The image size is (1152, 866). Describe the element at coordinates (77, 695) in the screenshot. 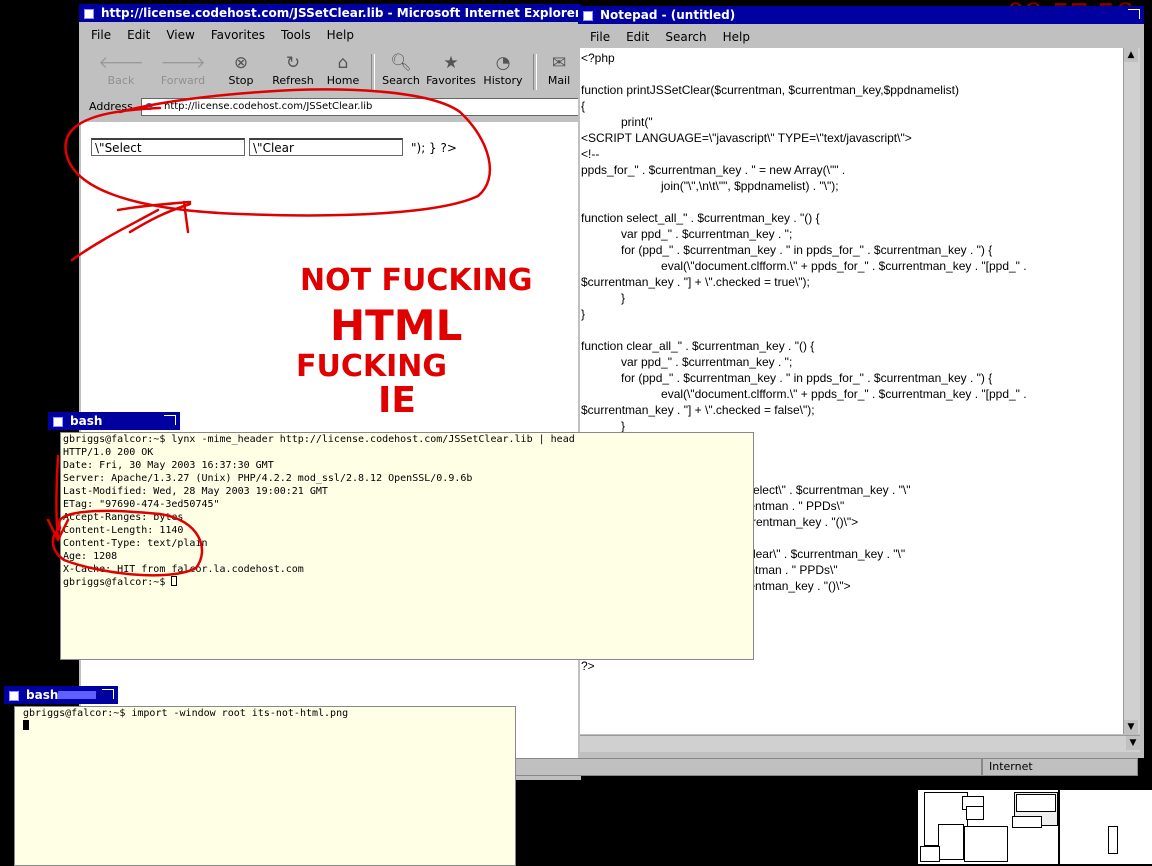

I see `title-filler` at that location.